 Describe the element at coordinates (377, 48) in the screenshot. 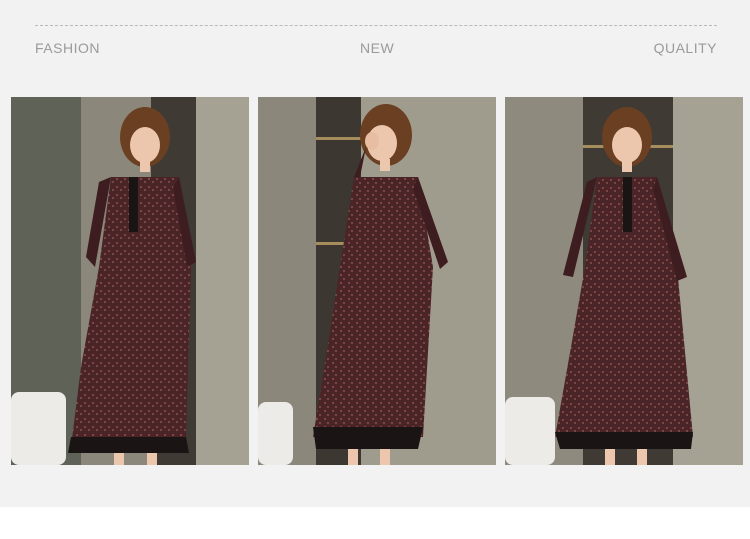

I see `new-label: NEW` at that location.